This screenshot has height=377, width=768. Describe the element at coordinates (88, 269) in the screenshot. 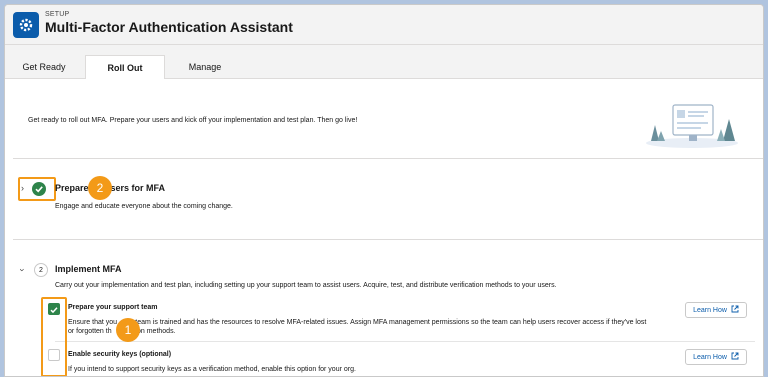

I see `section-title-implement: Implement MFA` at that location.